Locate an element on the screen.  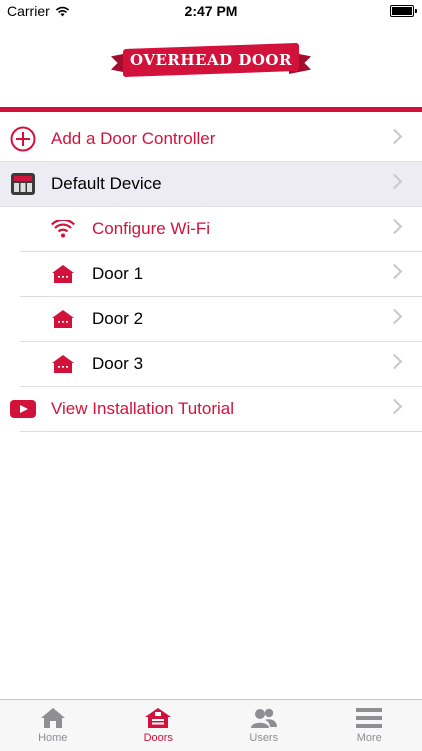
logo-text: OVERHEAD DOOR is located at coordinates (211, 60).